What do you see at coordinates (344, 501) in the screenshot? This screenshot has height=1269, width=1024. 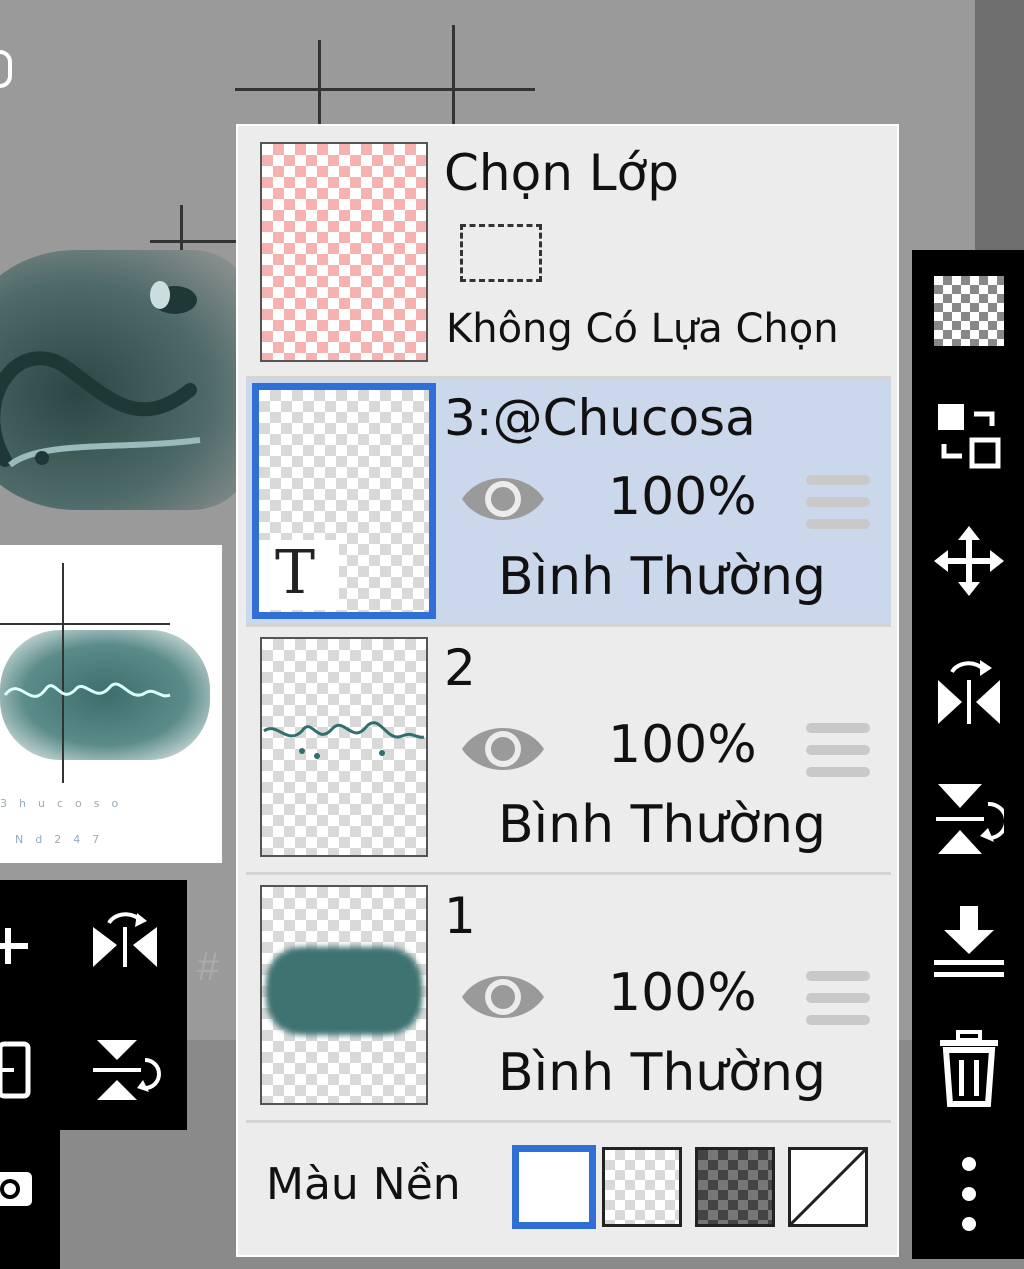 I see `layer-thumbnail: T` at bounding box center [344, 501].